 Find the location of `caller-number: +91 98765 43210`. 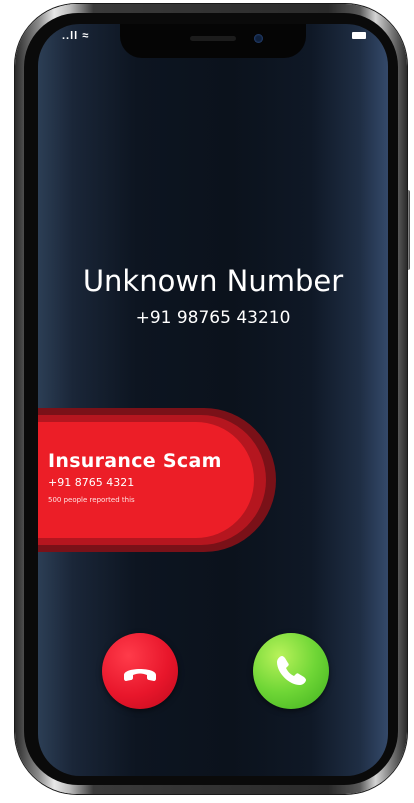

caller-number: +91 98765 43210 is located at coordinates (213, 318).